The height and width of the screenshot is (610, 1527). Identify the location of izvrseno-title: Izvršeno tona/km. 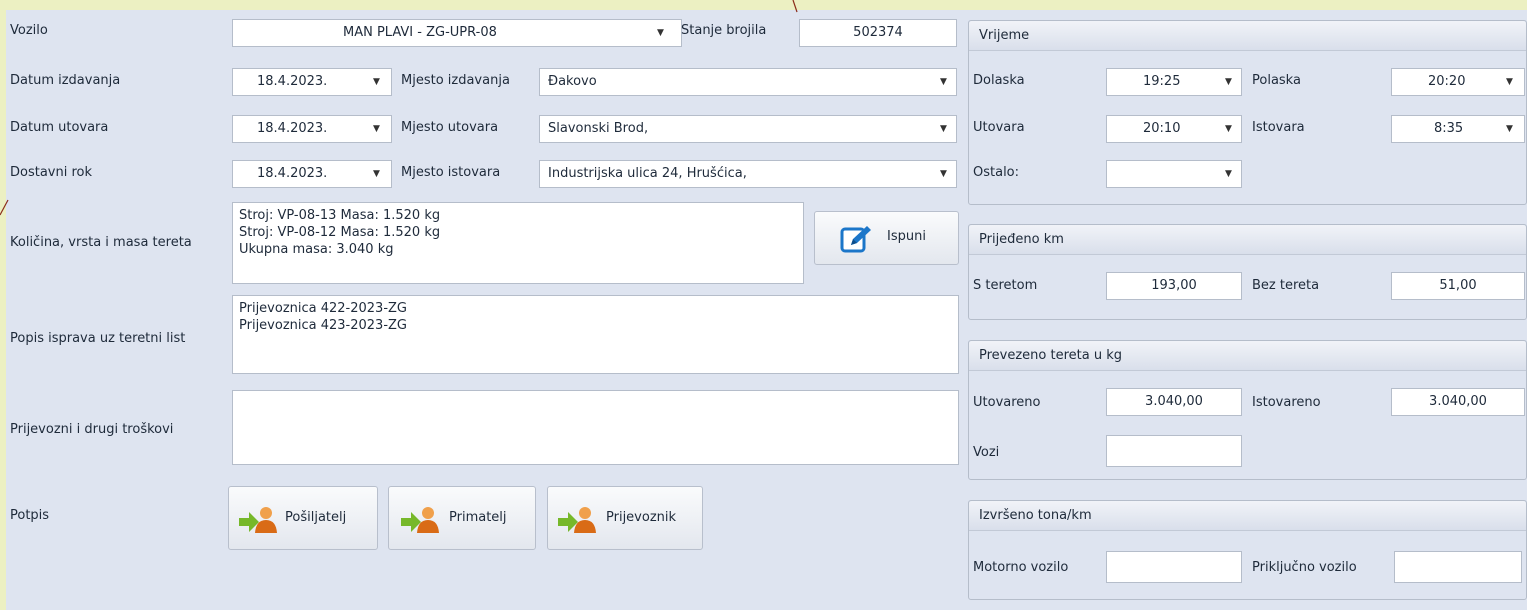
(1247, 516).